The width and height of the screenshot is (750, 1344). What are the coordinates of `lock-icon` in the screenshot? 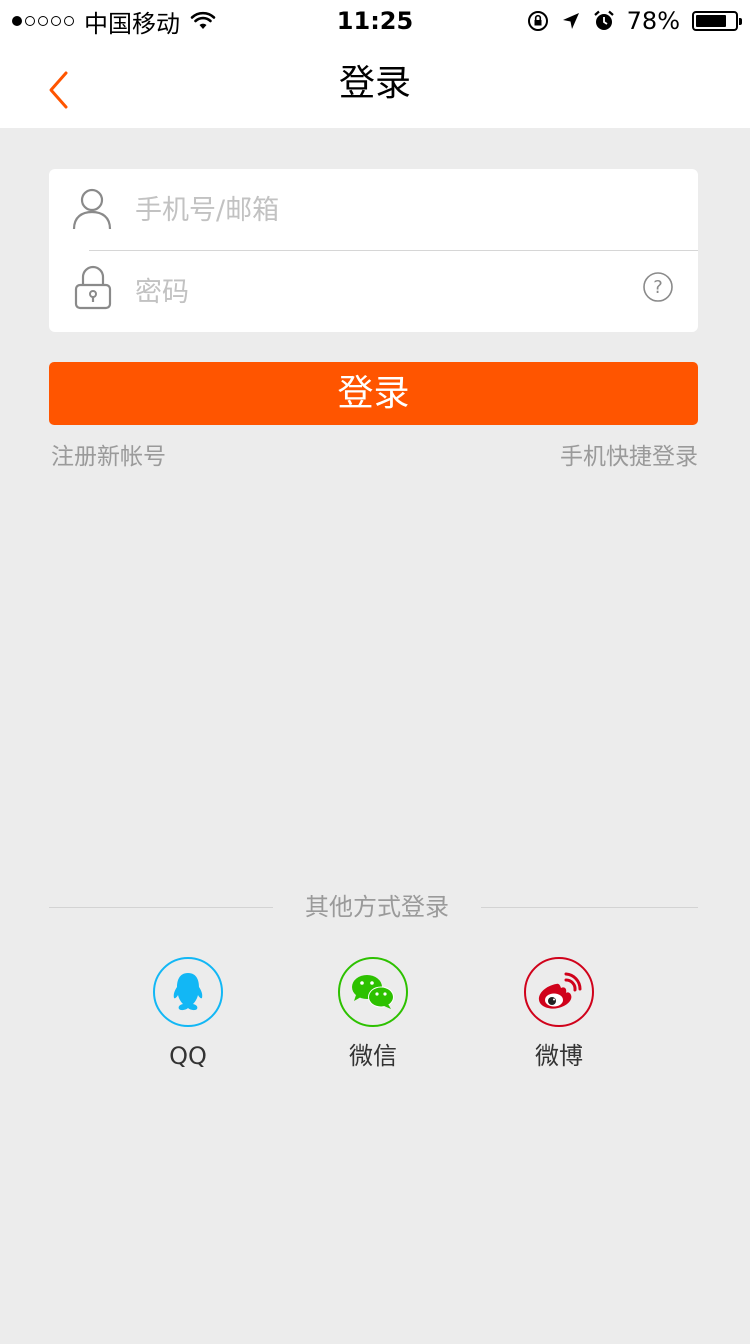 It's located at (93, 287).